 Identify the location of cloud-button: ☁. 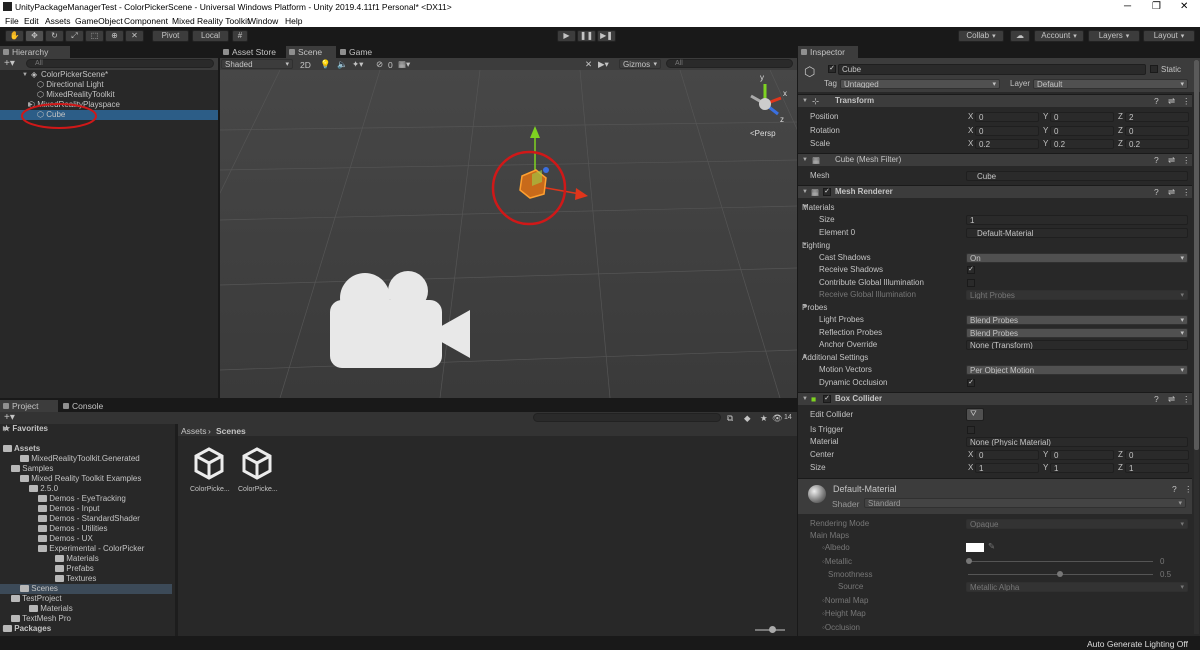
(1020, 36).